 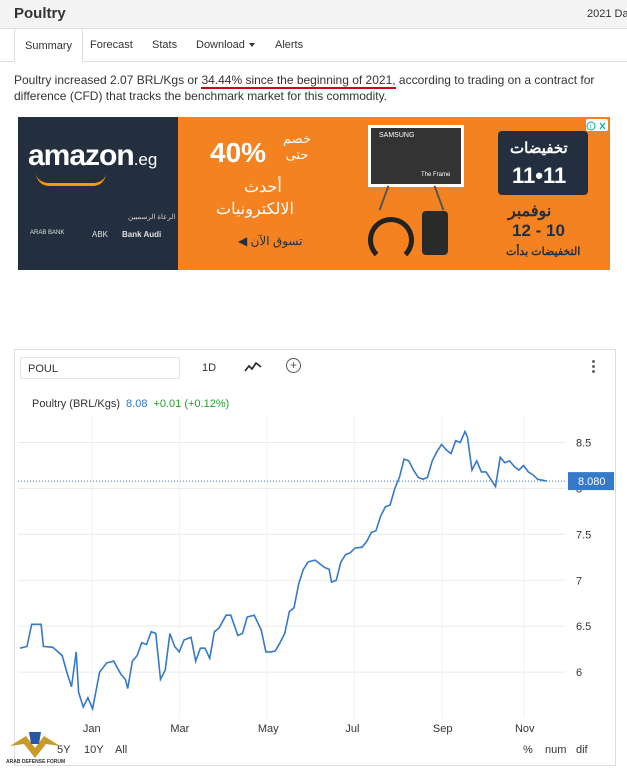 What do you see at coordinates (145, 159) in the screenshot?
I see `amazon-logo-suffix: .eg` at bounding box center [145, 159].